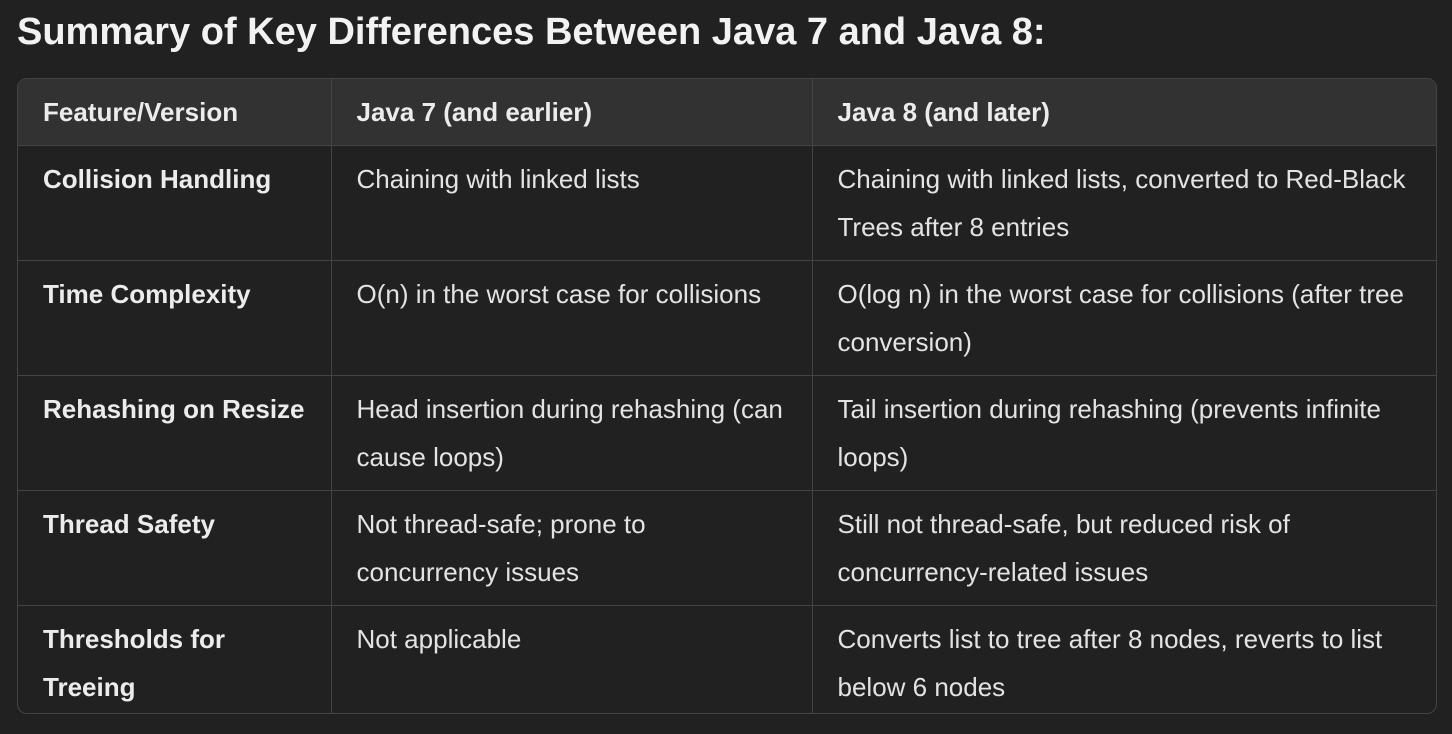 Image resolution: width=1452 pixels, height=734 pixels. I want to click on row-feature-cell: Rehashing on Resize, so click(175, 433).